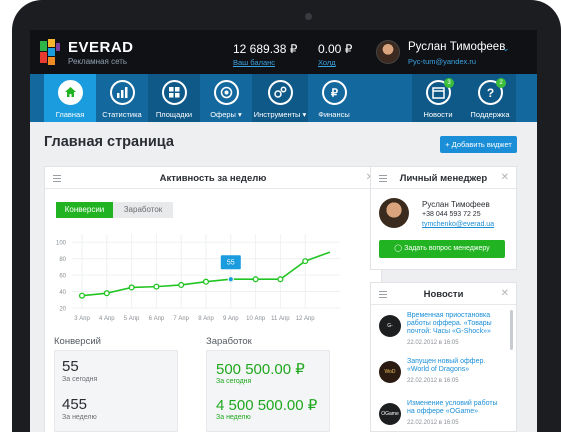 This screenshot has height=432, width=561. I want to click on everad-logo-icon, so click(50, 52).